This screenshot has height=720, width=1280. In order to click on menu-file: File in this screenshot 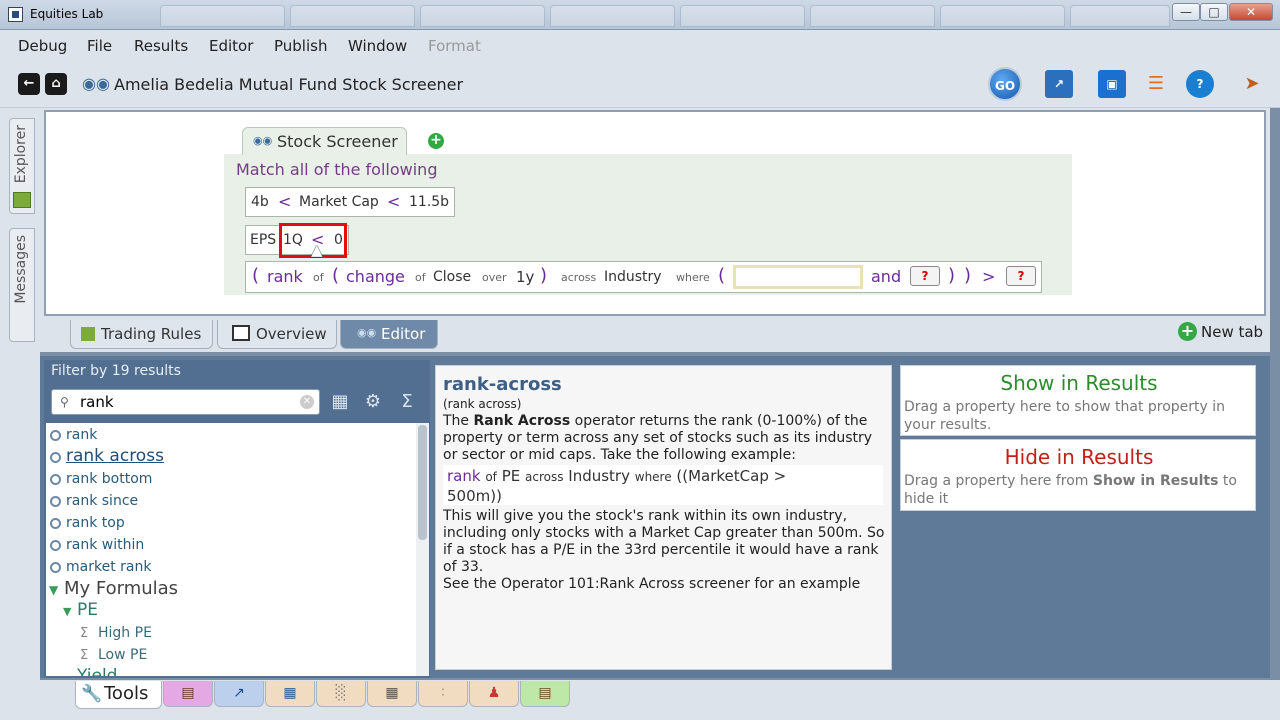, I will do `click(99, 46)`.